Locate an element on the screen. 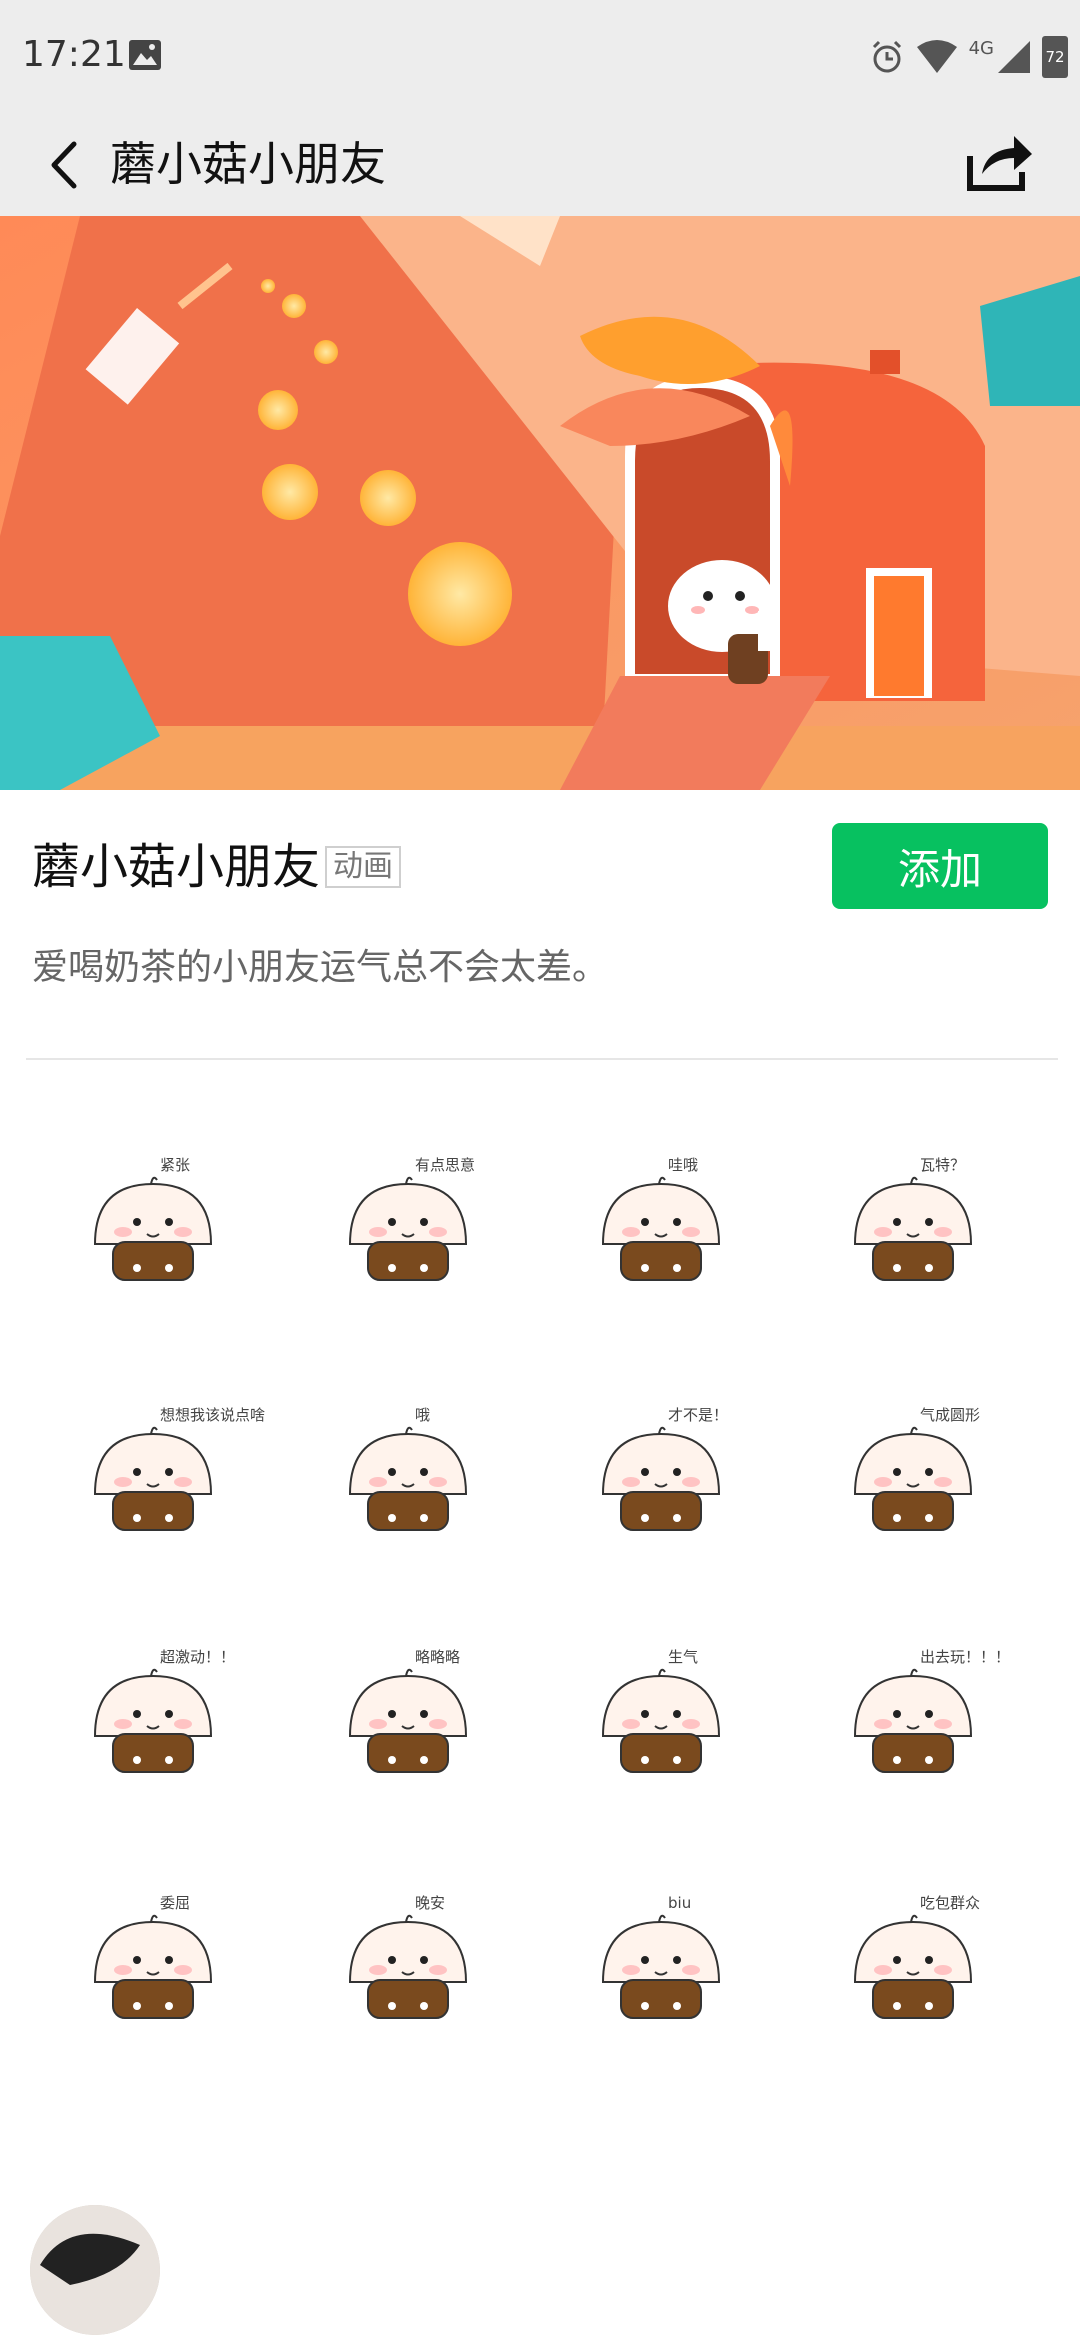  mushroom-sticker-icon: 气成圆形 is located at coordinates (916, 1468).